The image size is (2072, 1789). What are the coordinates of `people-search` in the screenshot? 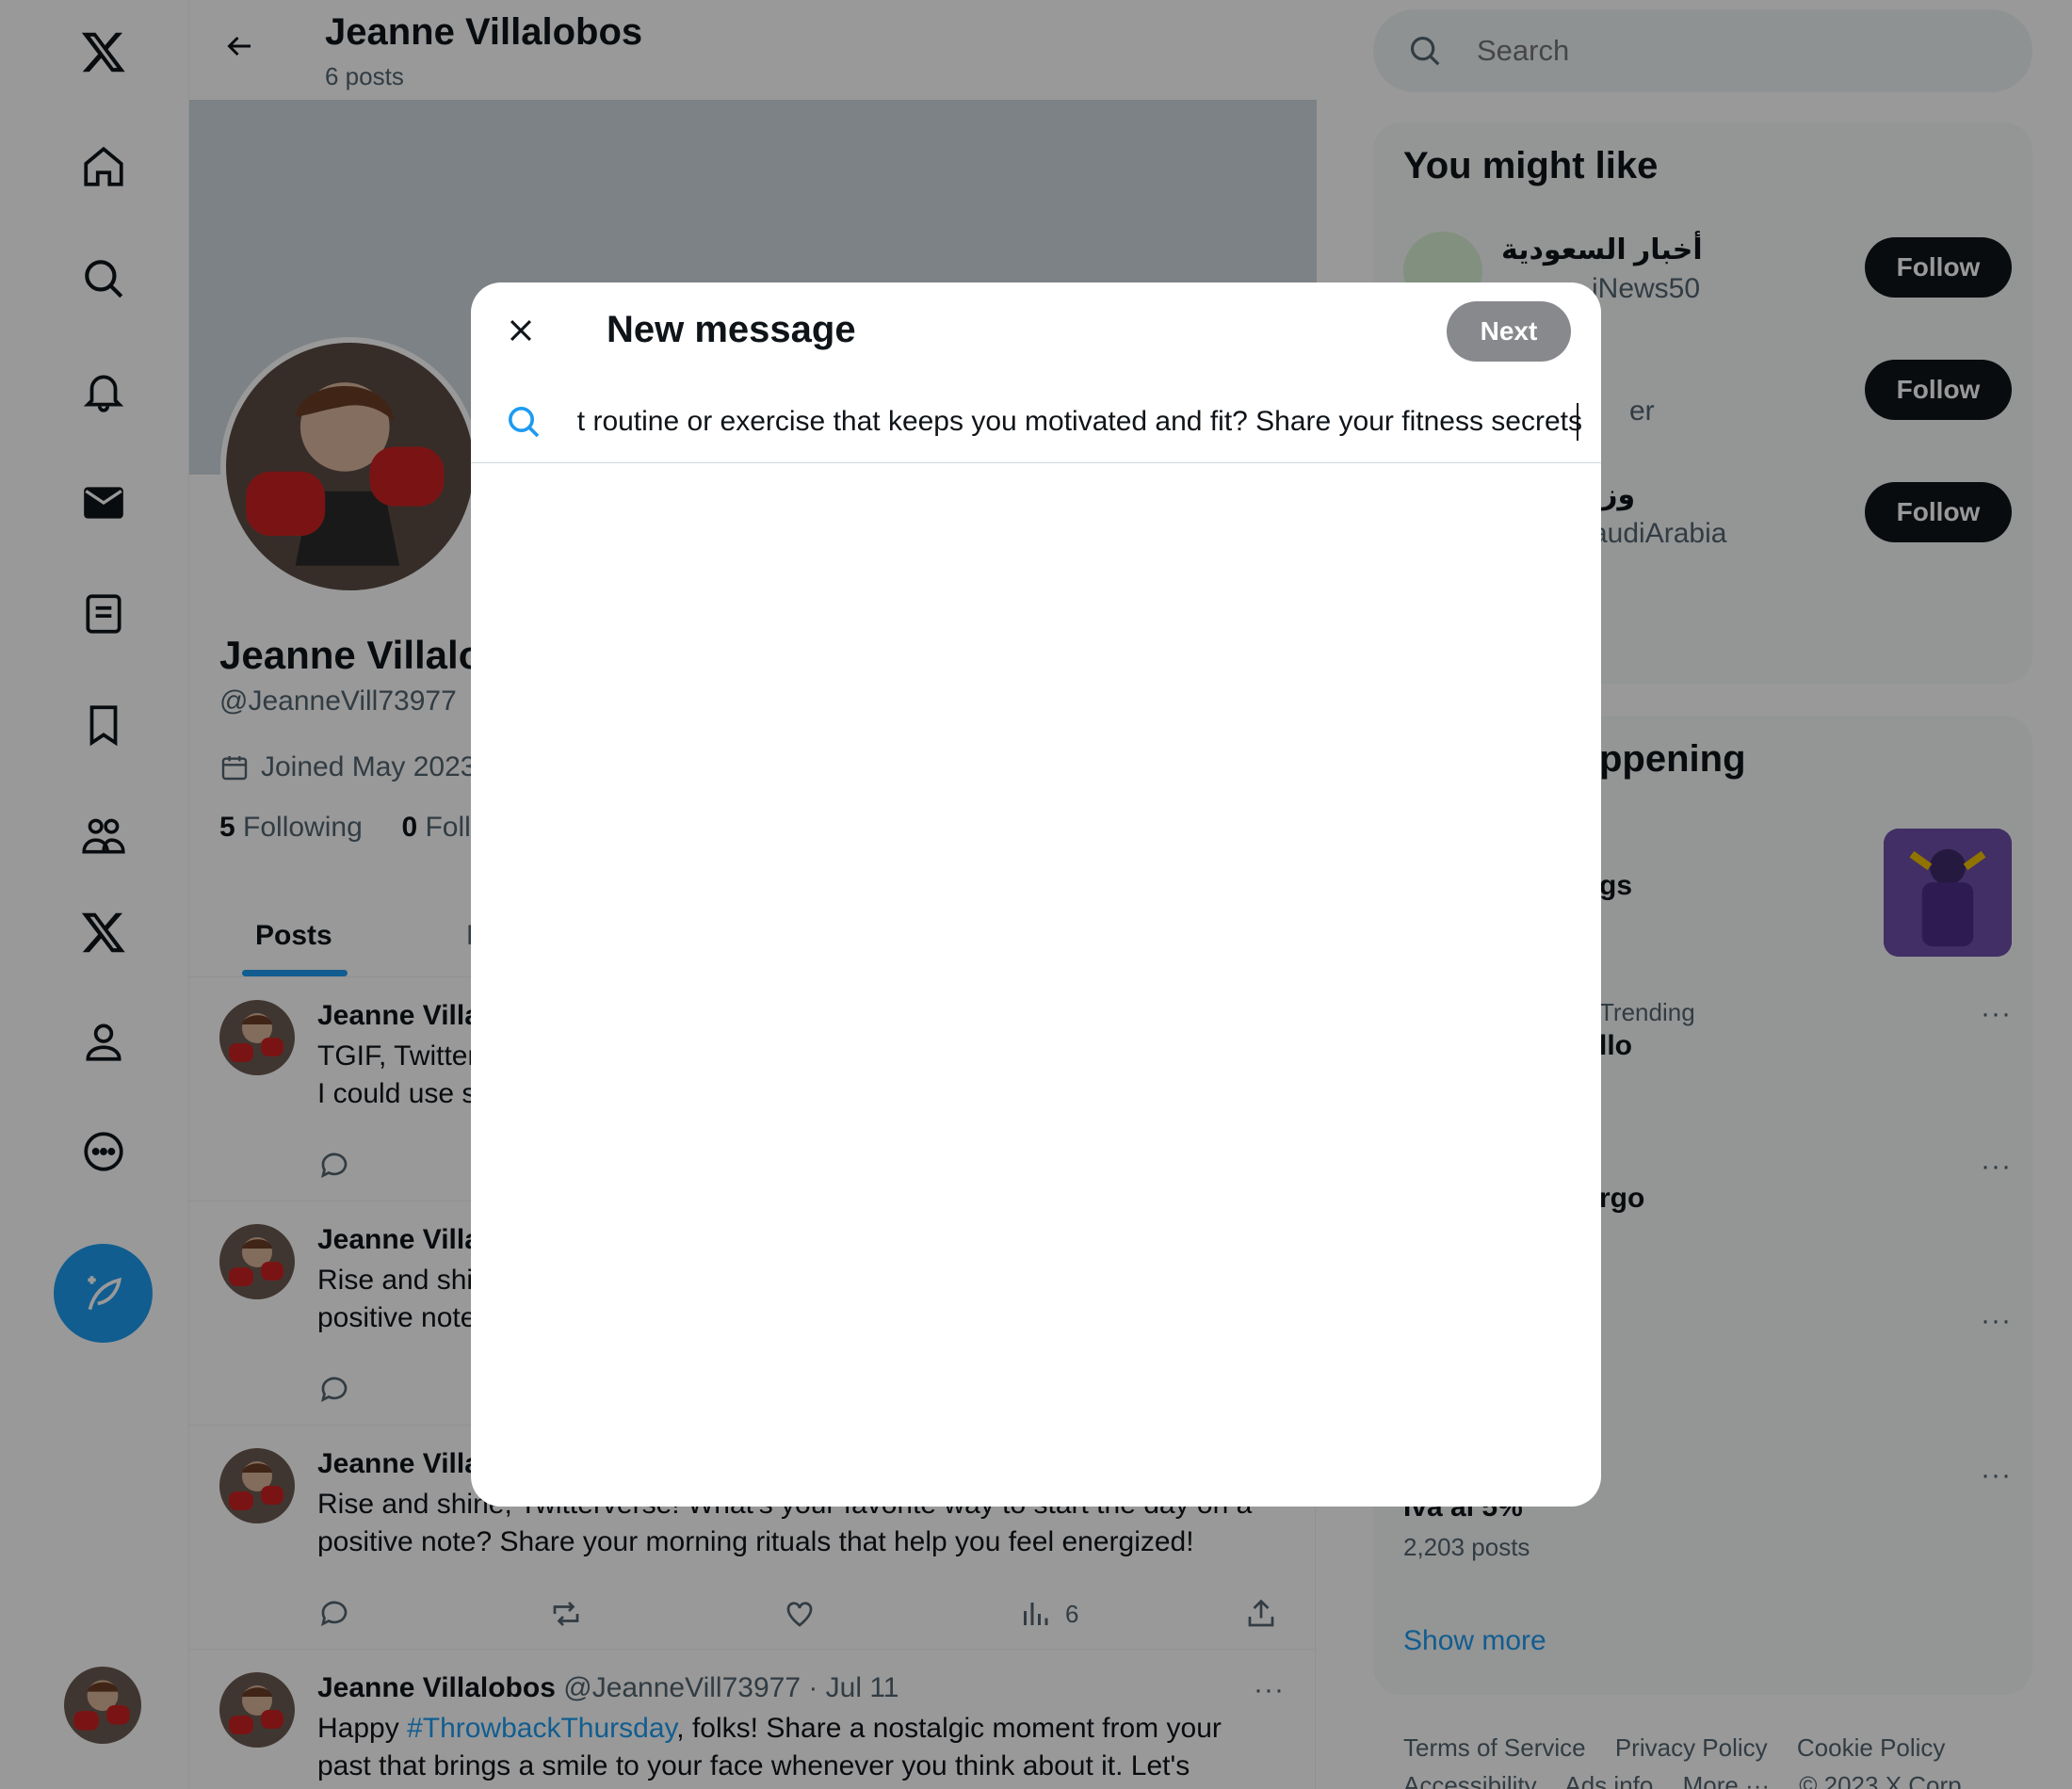 It's located at (1036, 424).